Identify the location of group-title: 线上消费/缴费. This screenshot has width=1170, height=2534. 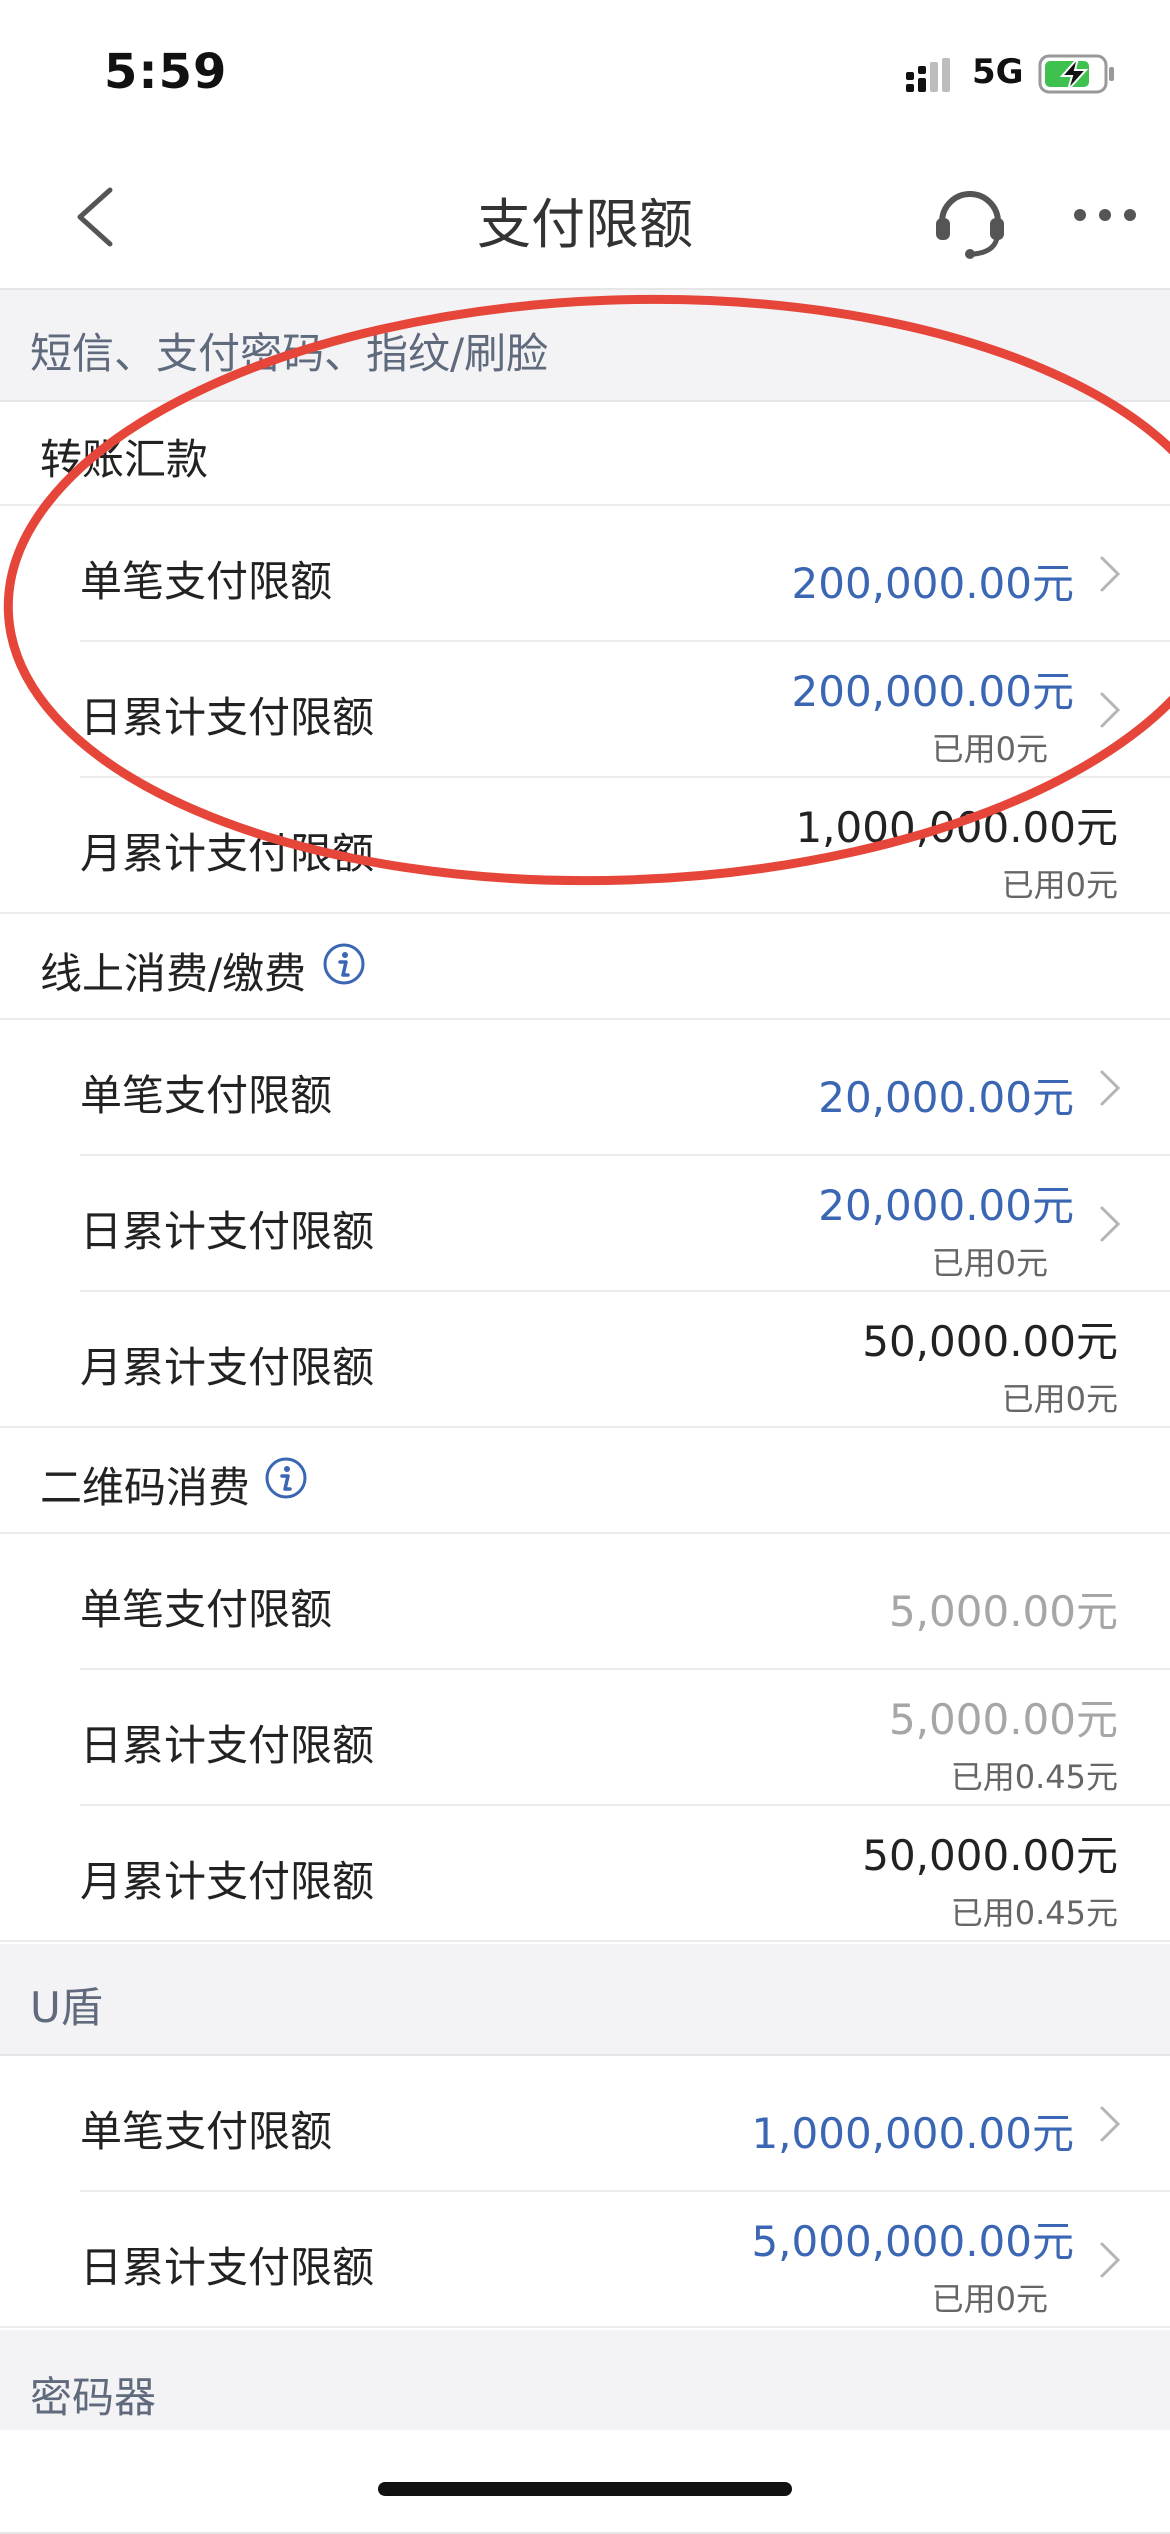
(173, 973).